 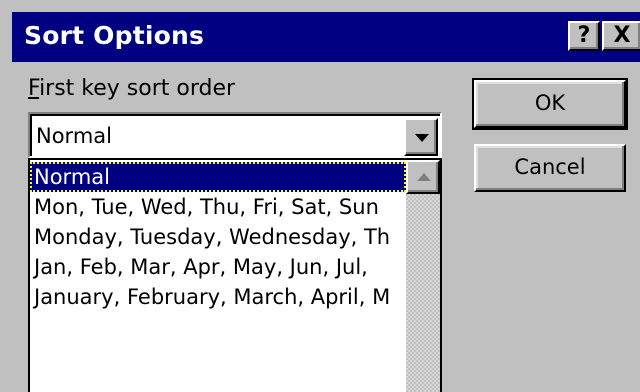 I want to click on scroll-up-button, so click(x=423, y=177).